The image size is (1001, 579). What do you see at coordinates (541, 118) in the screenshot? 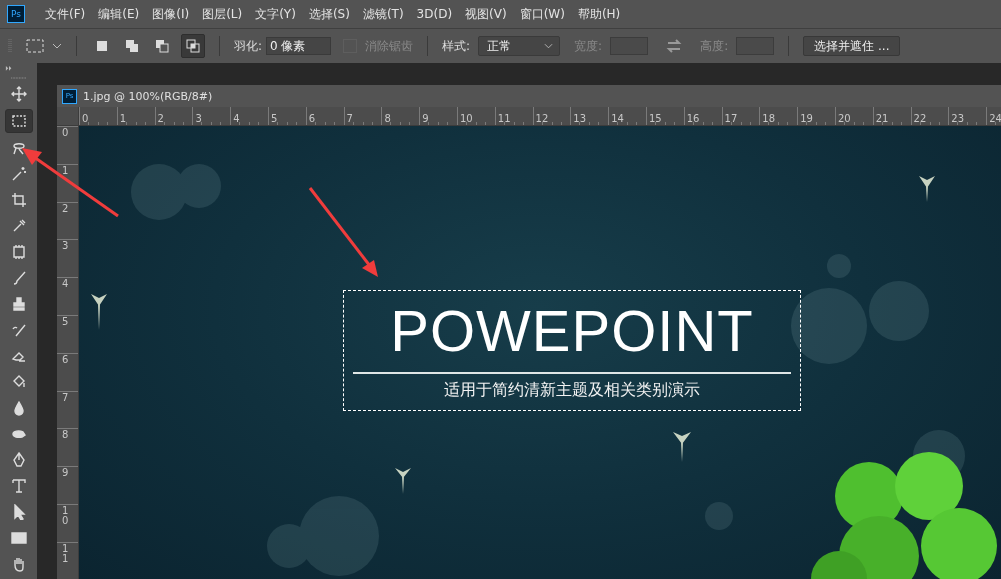
I see `ruler-label: 12` at bounding box center [541, 118].